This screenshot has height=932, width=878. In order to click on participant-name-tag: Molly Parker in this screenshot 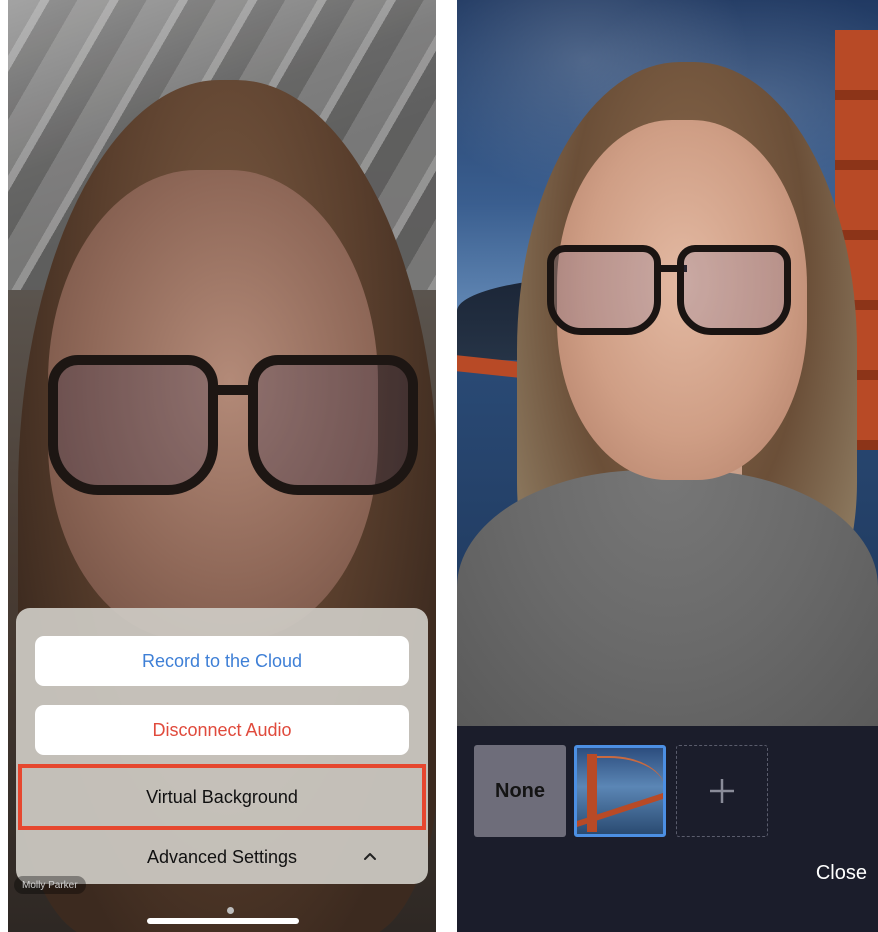, I will do `click(50, 885)`.